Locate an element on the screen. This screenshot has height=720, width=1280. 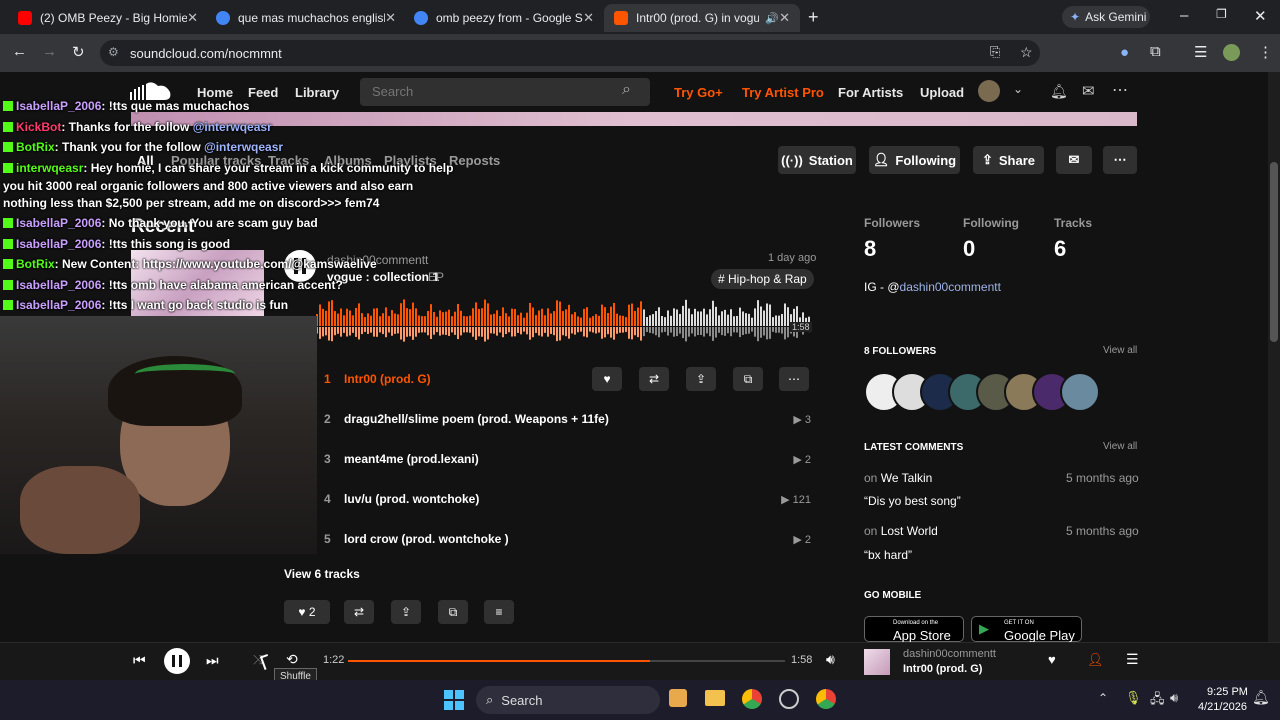
more-icon: ⋯ is located at coordinates (1120, 90).